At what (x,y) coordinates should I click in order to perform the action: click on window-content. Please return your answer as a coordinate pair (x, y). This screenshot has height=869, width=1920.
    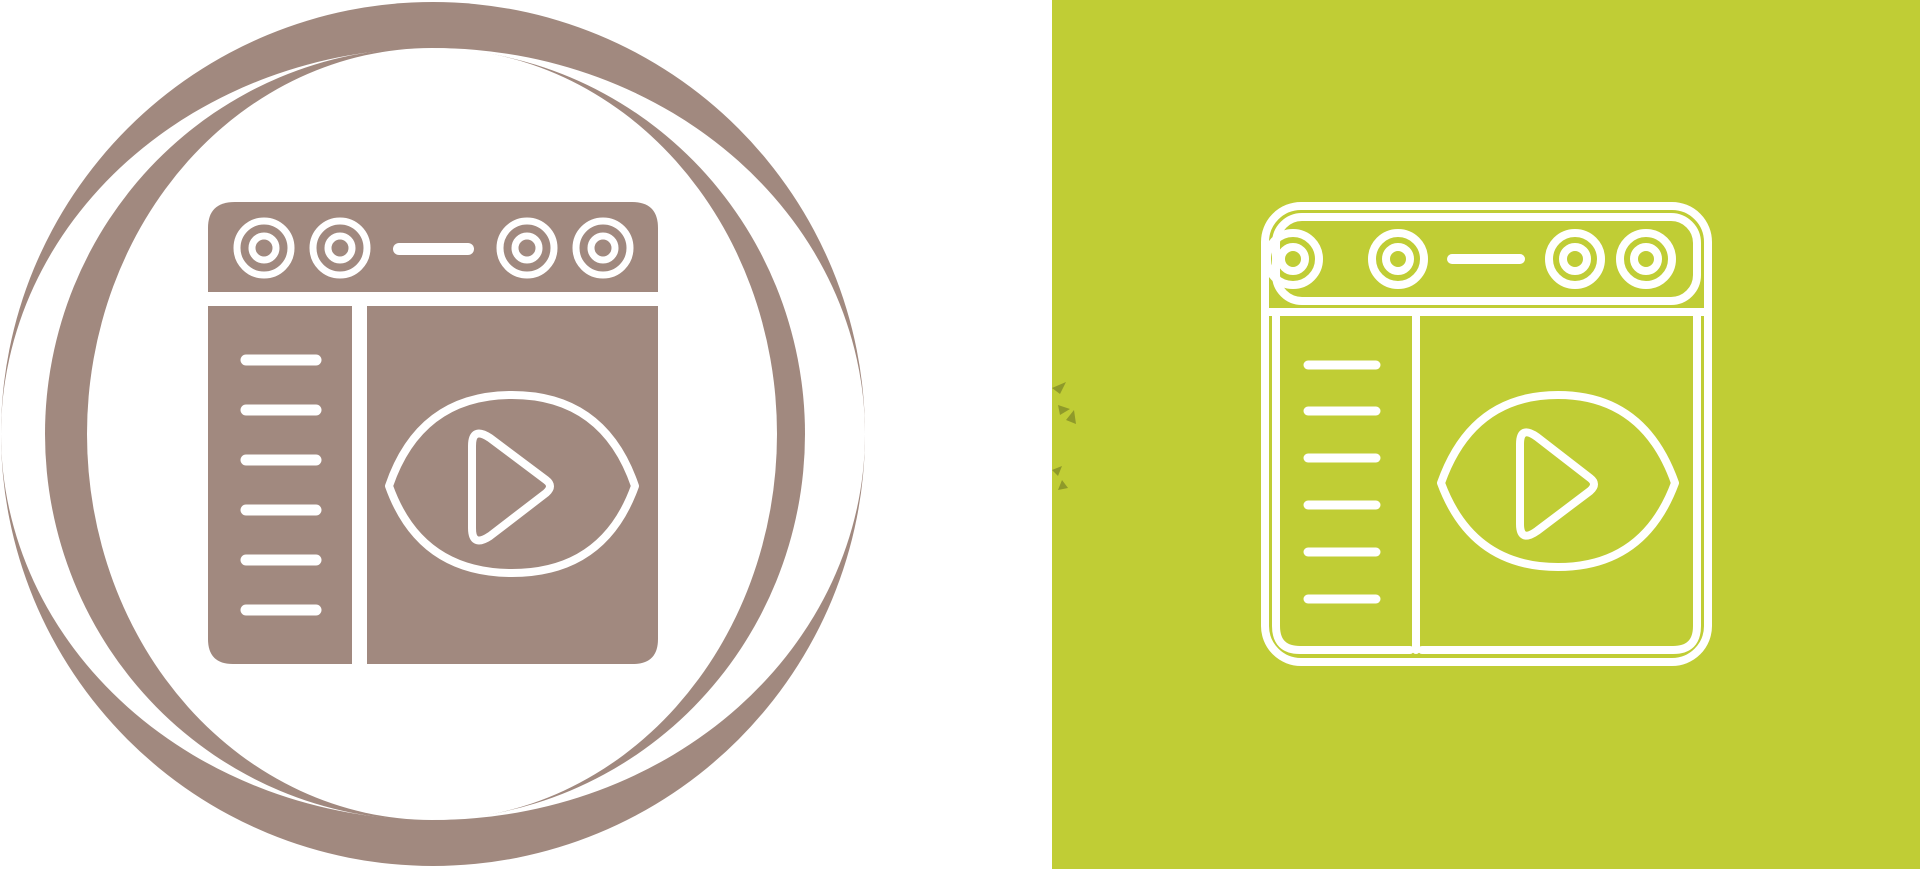
    Looking at the image, I should click on (512, 485).